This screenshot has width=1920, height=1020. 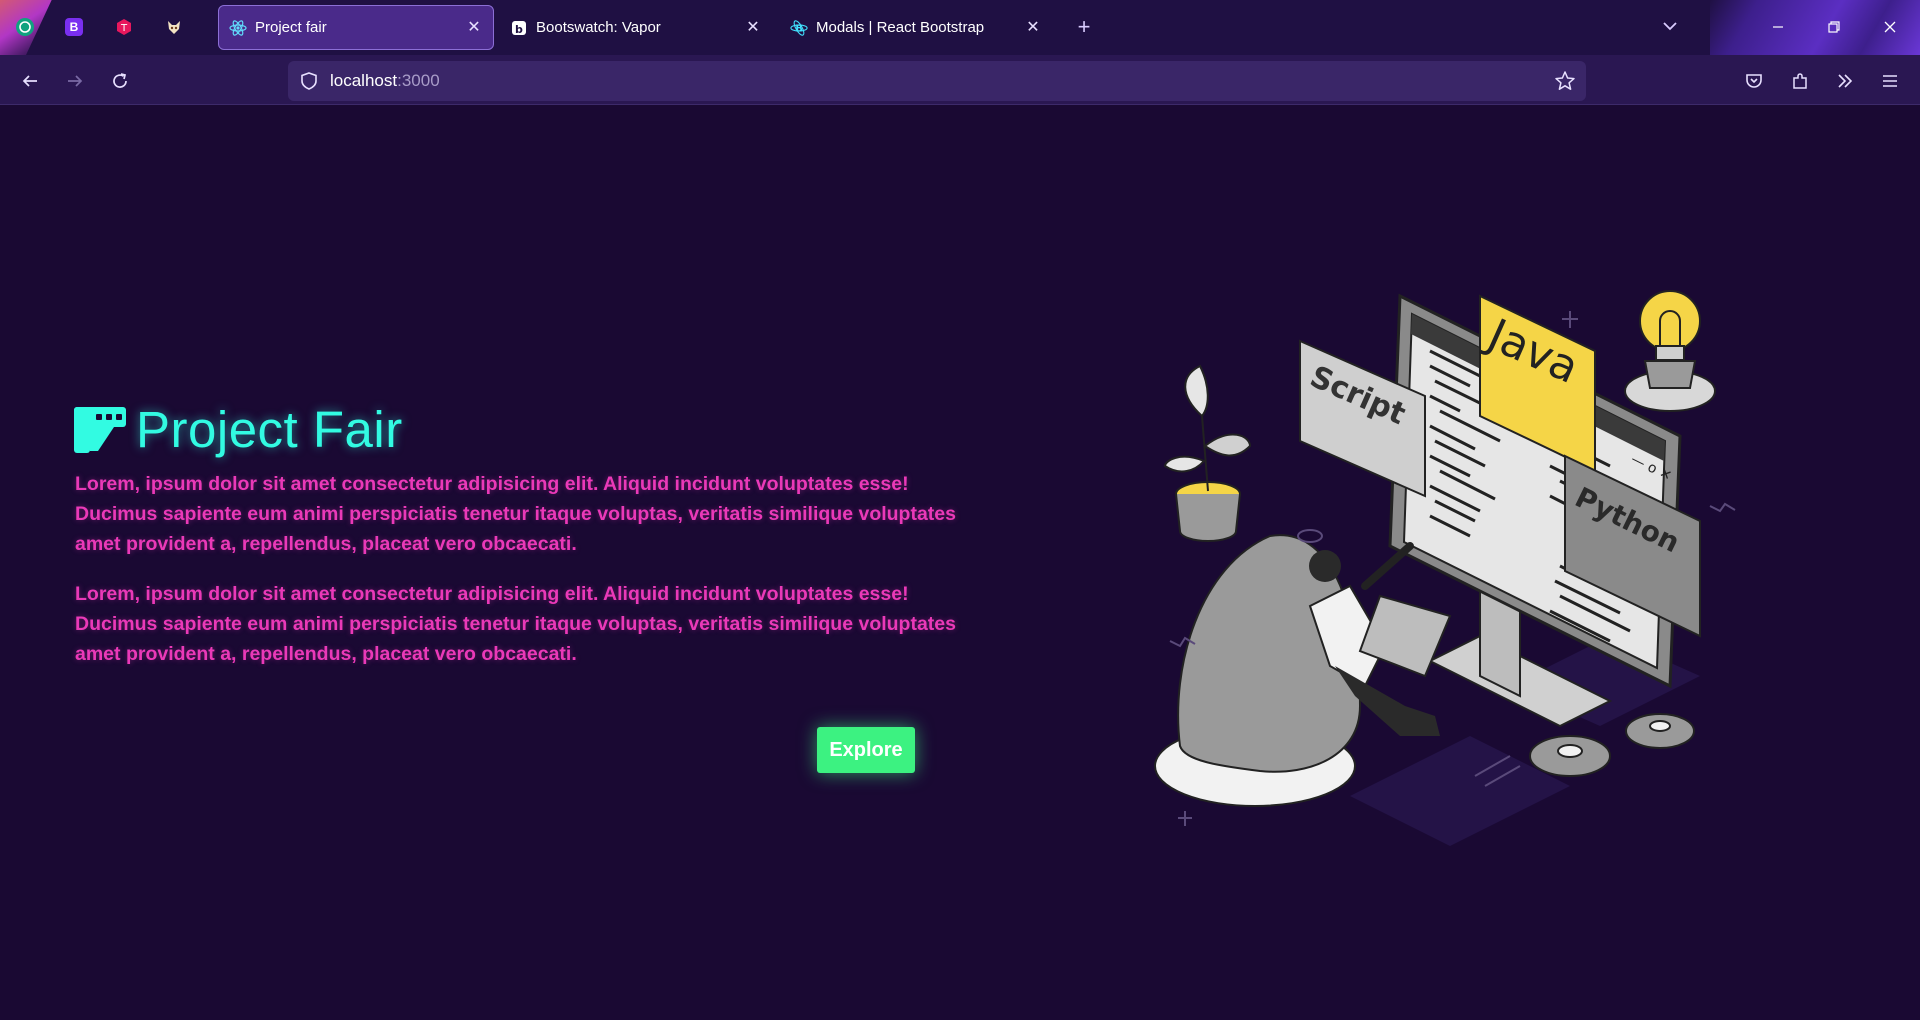 What do you see at coordinates (100, 429) in the screenshot?
I see `project-diagram-icon` at bounding box center [100, 429].